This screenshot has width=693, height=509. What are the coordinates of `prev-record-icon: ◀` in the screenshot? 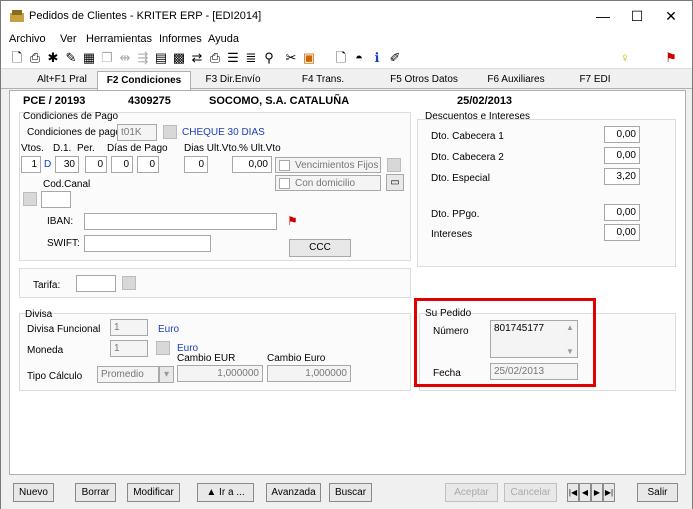 It's located at (585, 492).